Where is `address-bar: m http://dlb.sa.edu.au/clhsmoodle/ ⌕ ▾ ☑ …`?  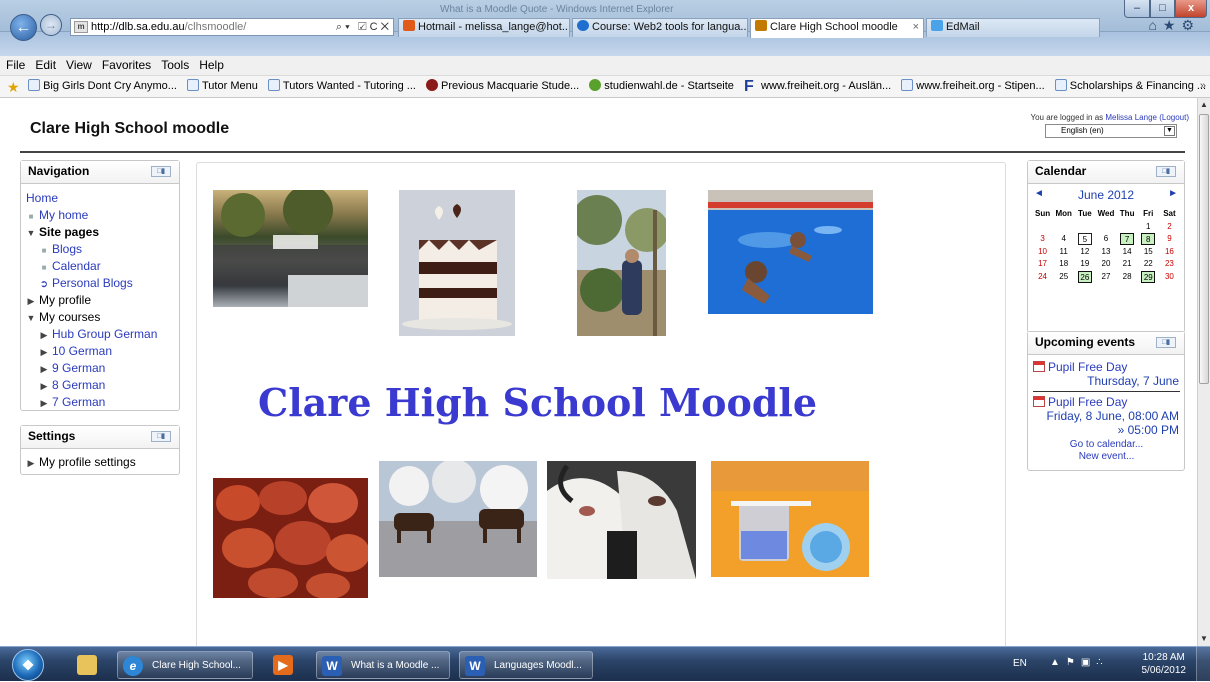 address-bar: m http://dlb.sa.edu.au/clhsmoodle/ ⌕ ▾ ☑ … is located at coordinates (232, 27).